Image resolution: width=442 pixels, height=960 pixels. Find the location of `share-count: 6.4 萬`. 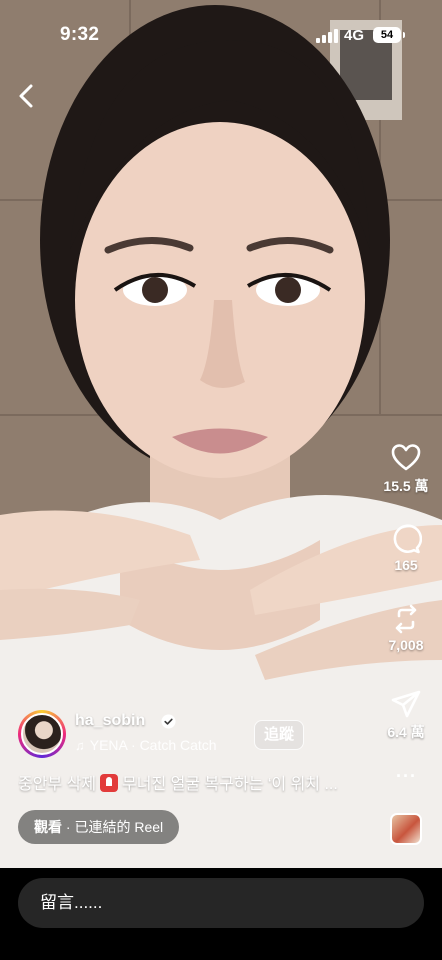

share-count: 6.4 萬 is located at coordinates (406, 732).